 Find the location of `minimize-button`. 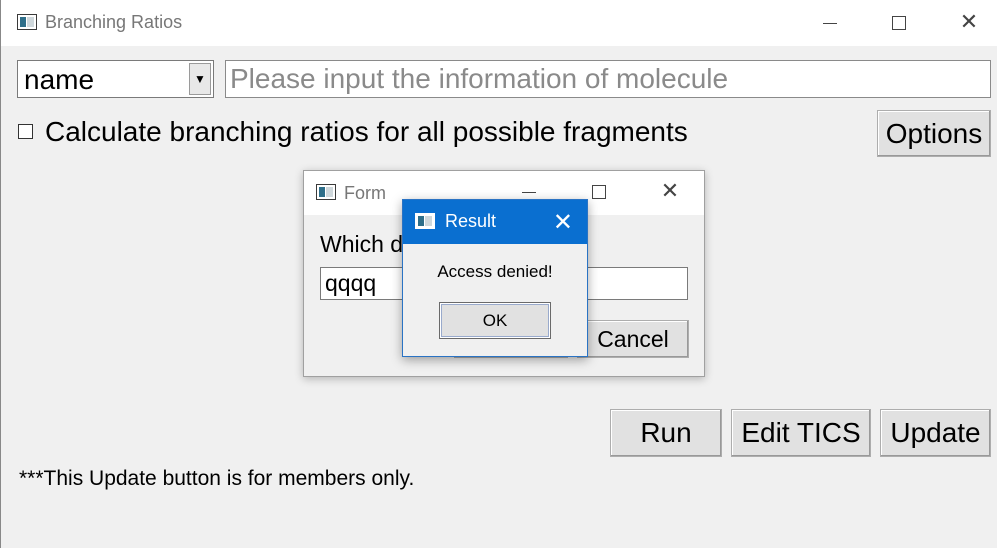

minimize-button is located at coordinates (830, 23).